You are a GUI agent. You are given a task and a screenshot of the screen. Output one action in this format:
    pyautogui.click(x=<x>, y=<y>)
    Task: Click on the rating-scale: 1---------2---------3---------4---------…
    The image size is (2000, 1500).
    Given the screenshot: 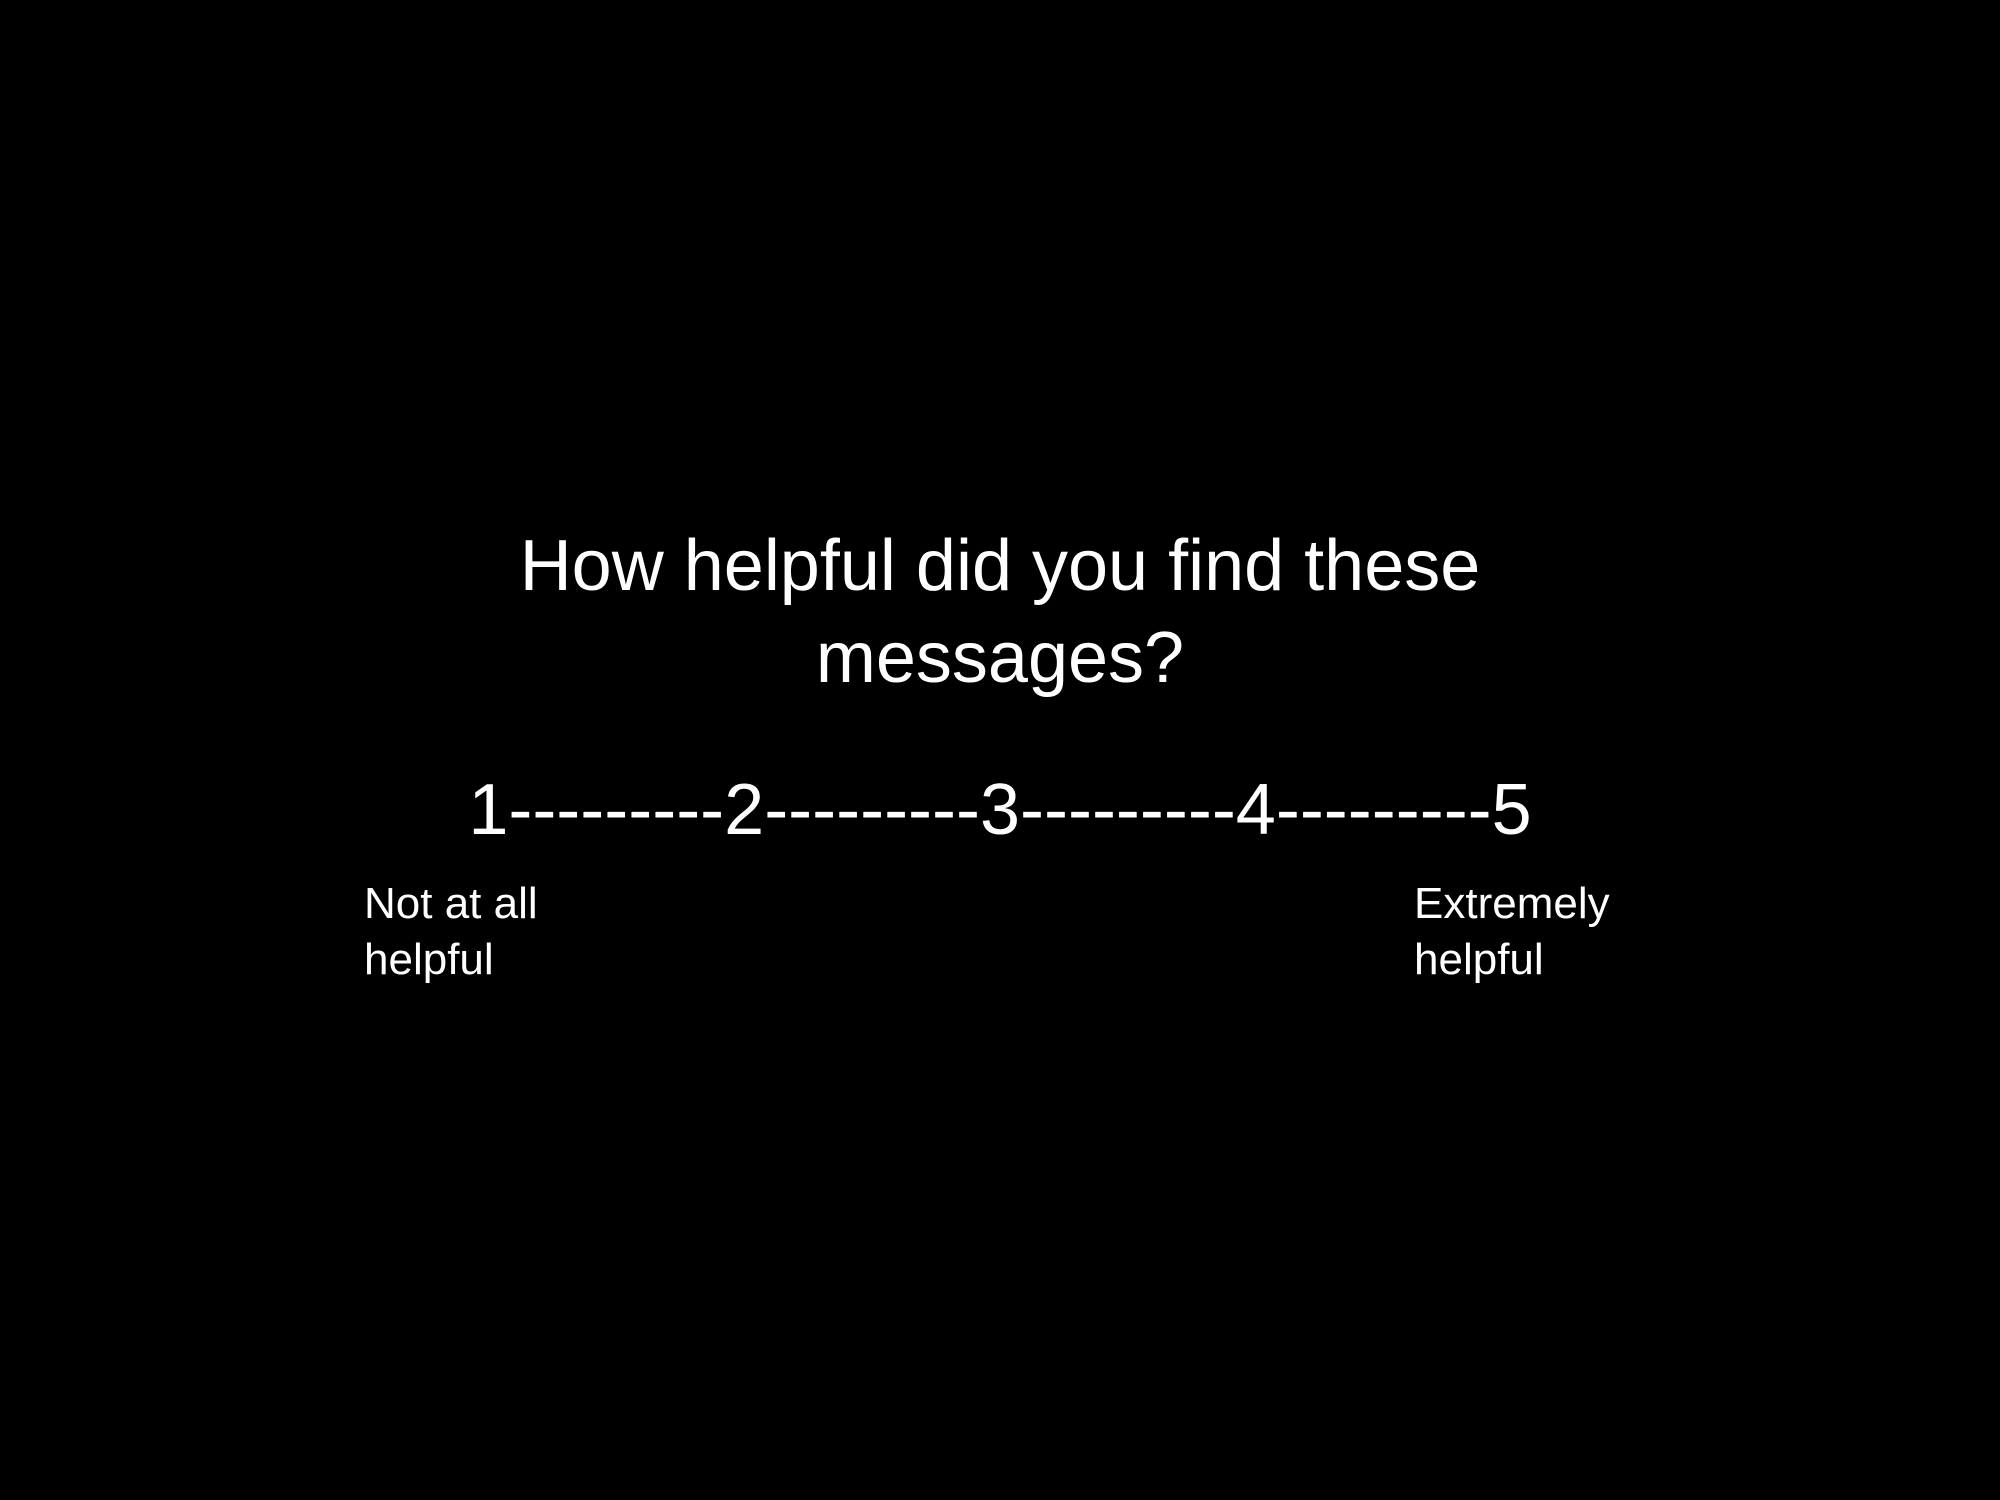 What is the action you would take?
    pyautogui.click(x=1000, y=810)
    